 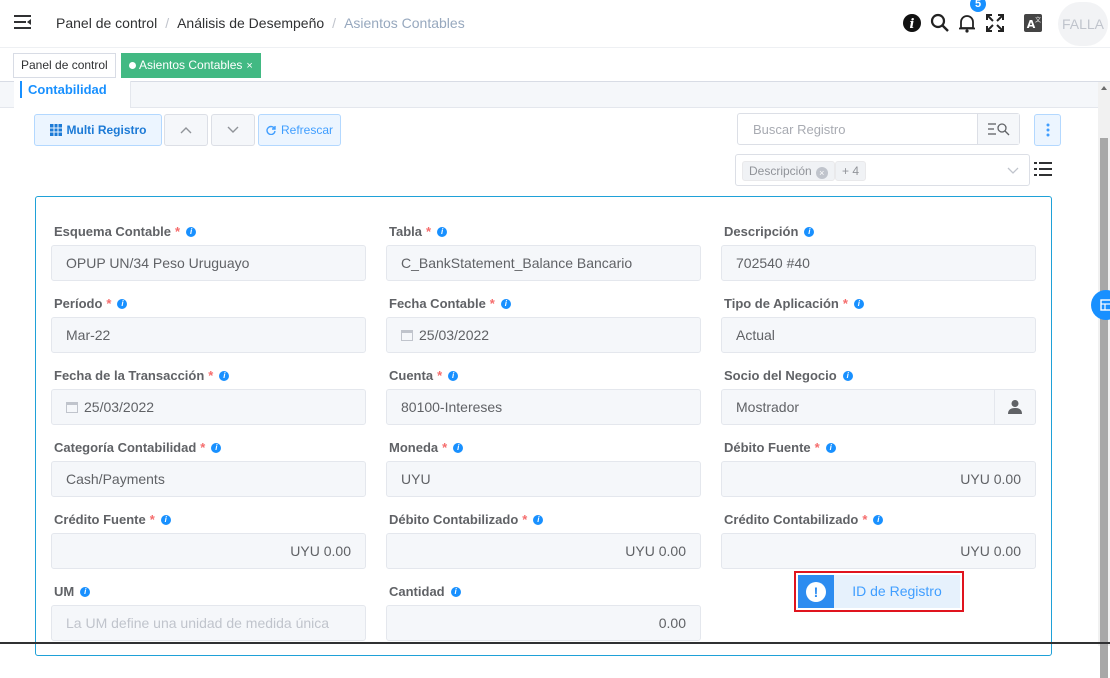 I want to click on scrollbar, so click(x=1104, y=380).